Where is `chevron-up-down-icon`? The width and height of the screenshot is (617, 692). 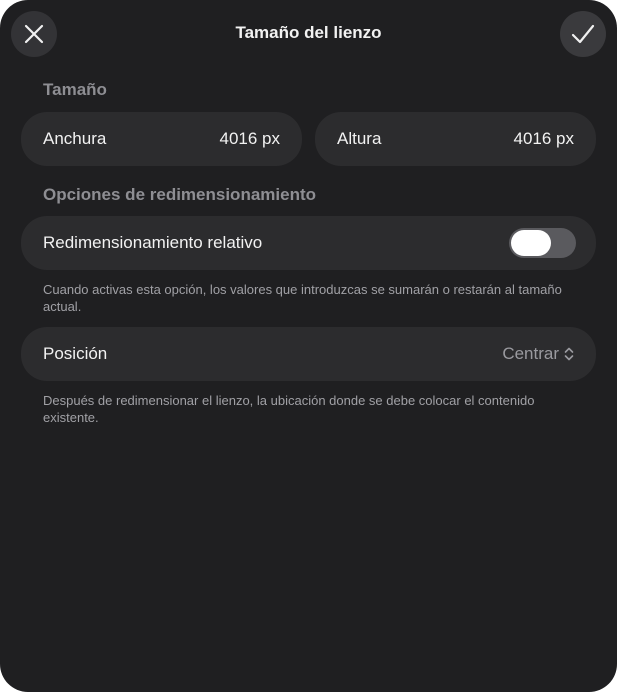 chevron-up-down-icon is located at coordinates (569, 354).